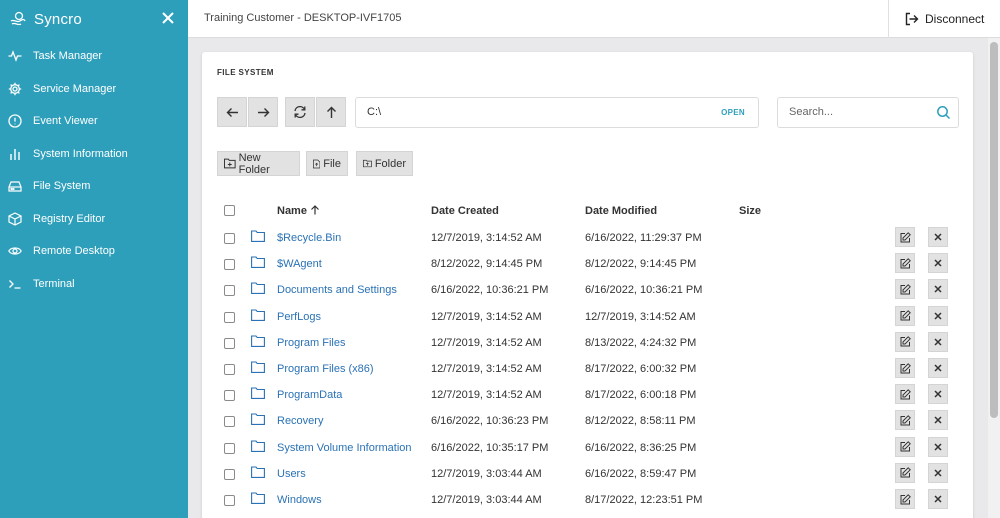 The width and height of the screenshot is (1000, 518). What do you see at coordinates (641, 264) in the screenshot?
I see `date-modified: 8/12/2022, 9:14:45 PM` at bounding box center [641, 264].